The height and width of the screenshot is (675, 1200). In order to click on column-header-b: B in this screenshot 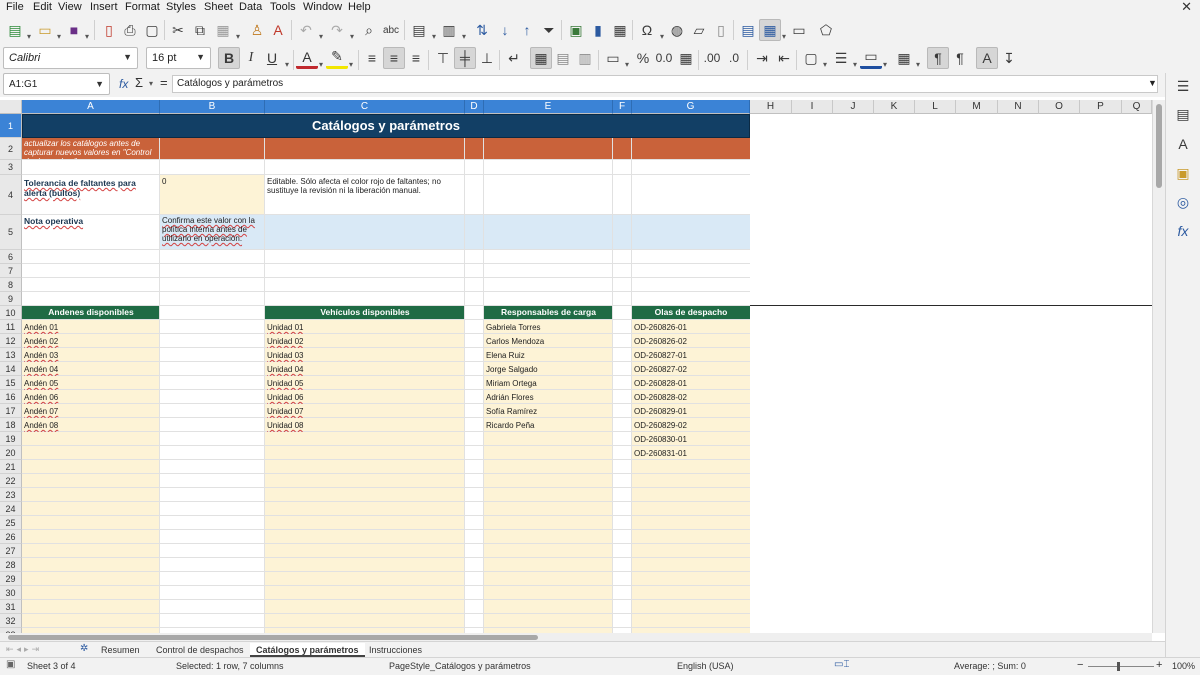, I will do `click(212, 107)`.